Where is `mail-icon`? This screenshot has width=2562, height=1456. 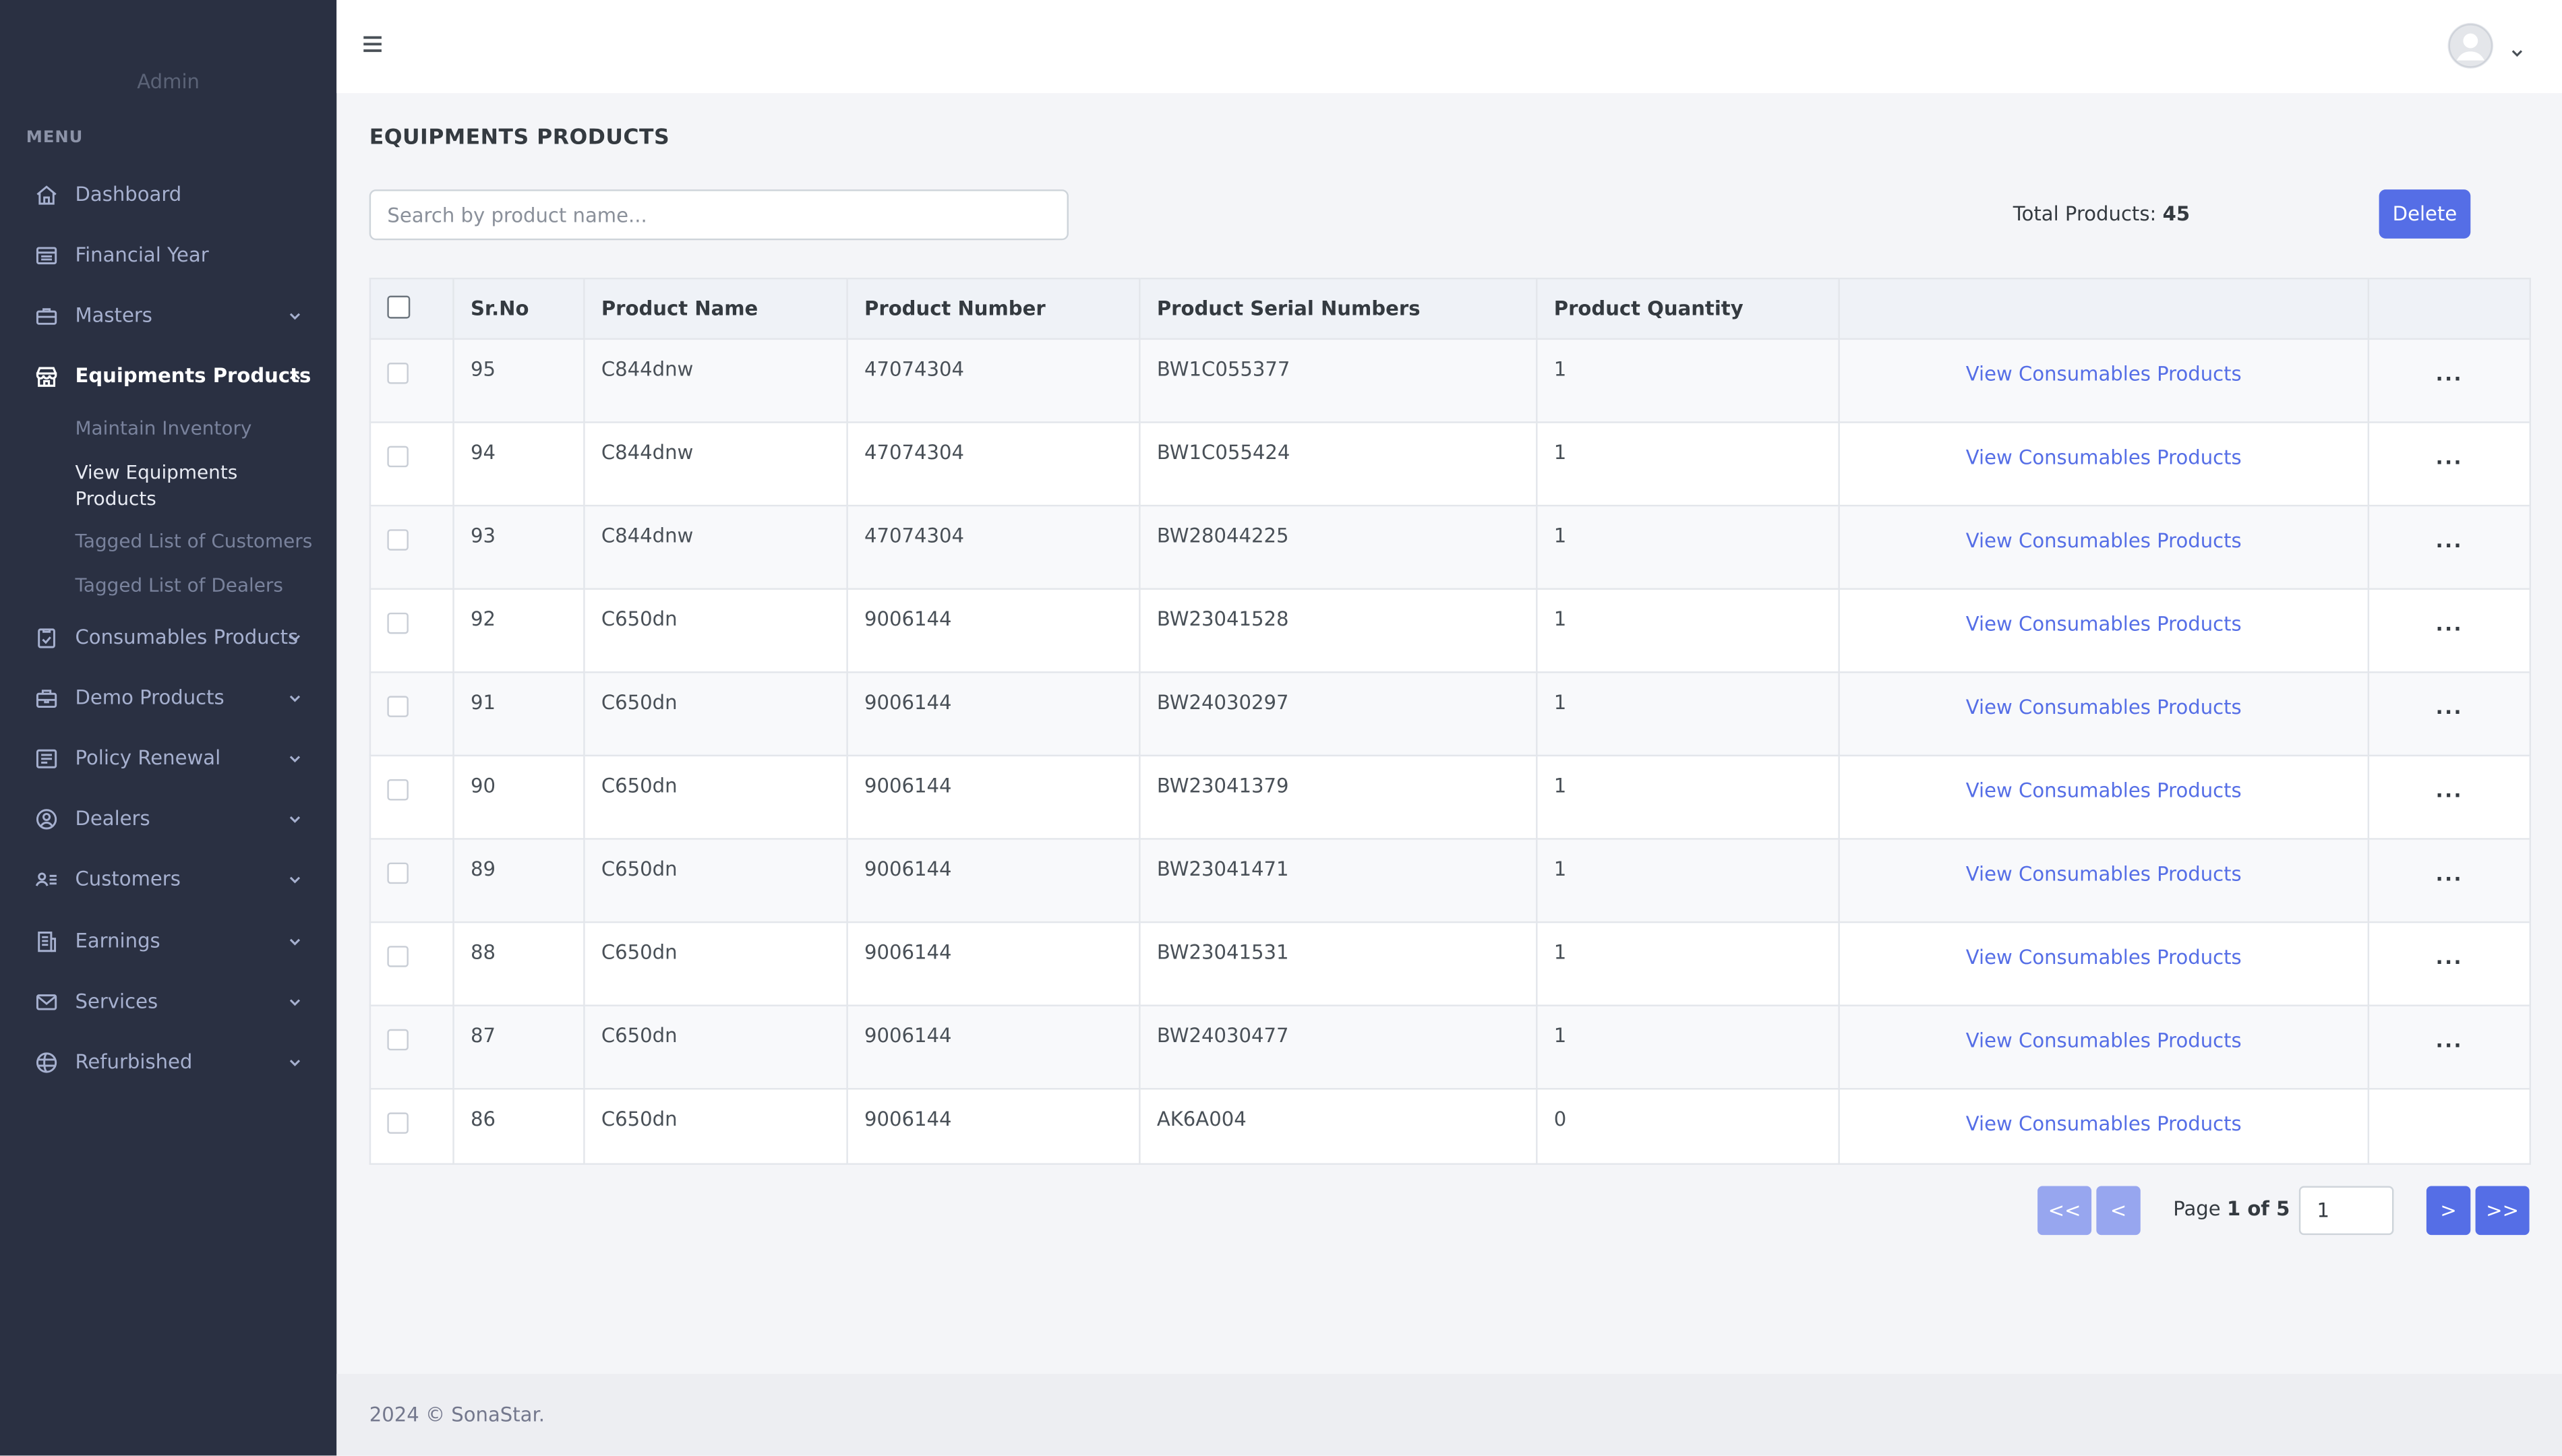
mail-icon is located at coordinates (46, 1001).